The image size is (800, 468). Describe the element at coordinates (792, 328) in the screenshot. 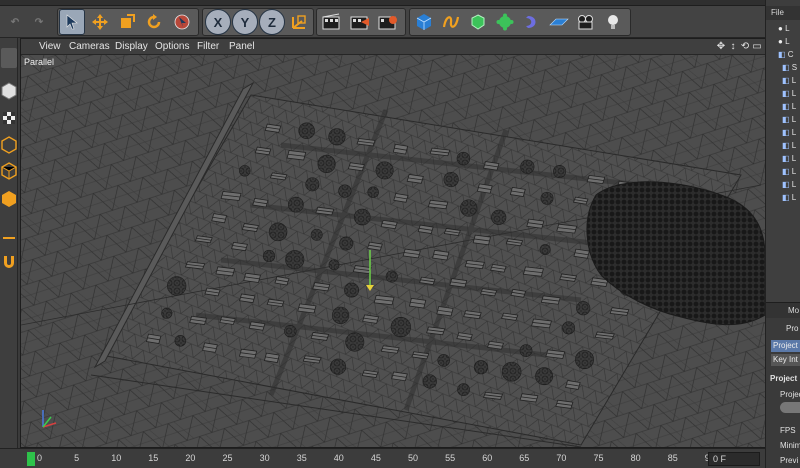

I see `attr-project-label: Pro` at that location.